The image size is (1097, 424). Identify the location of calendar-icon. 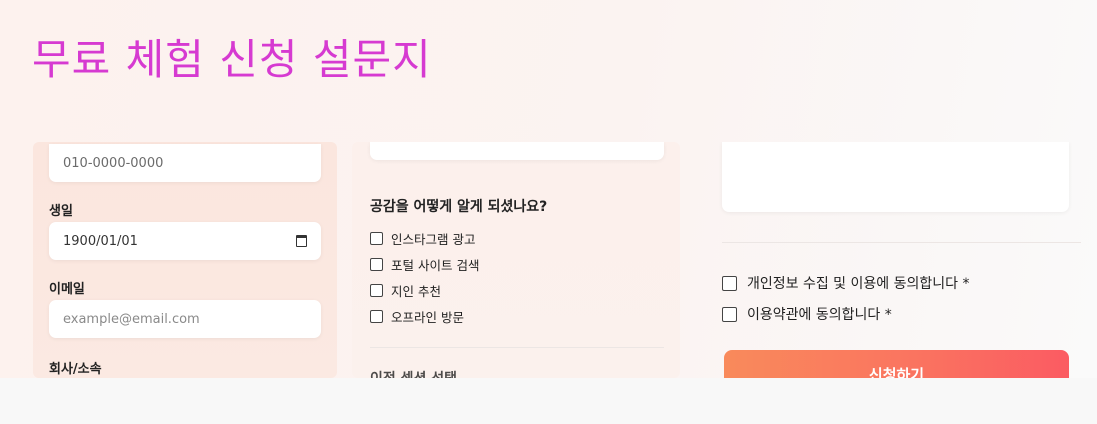
(301, 241).